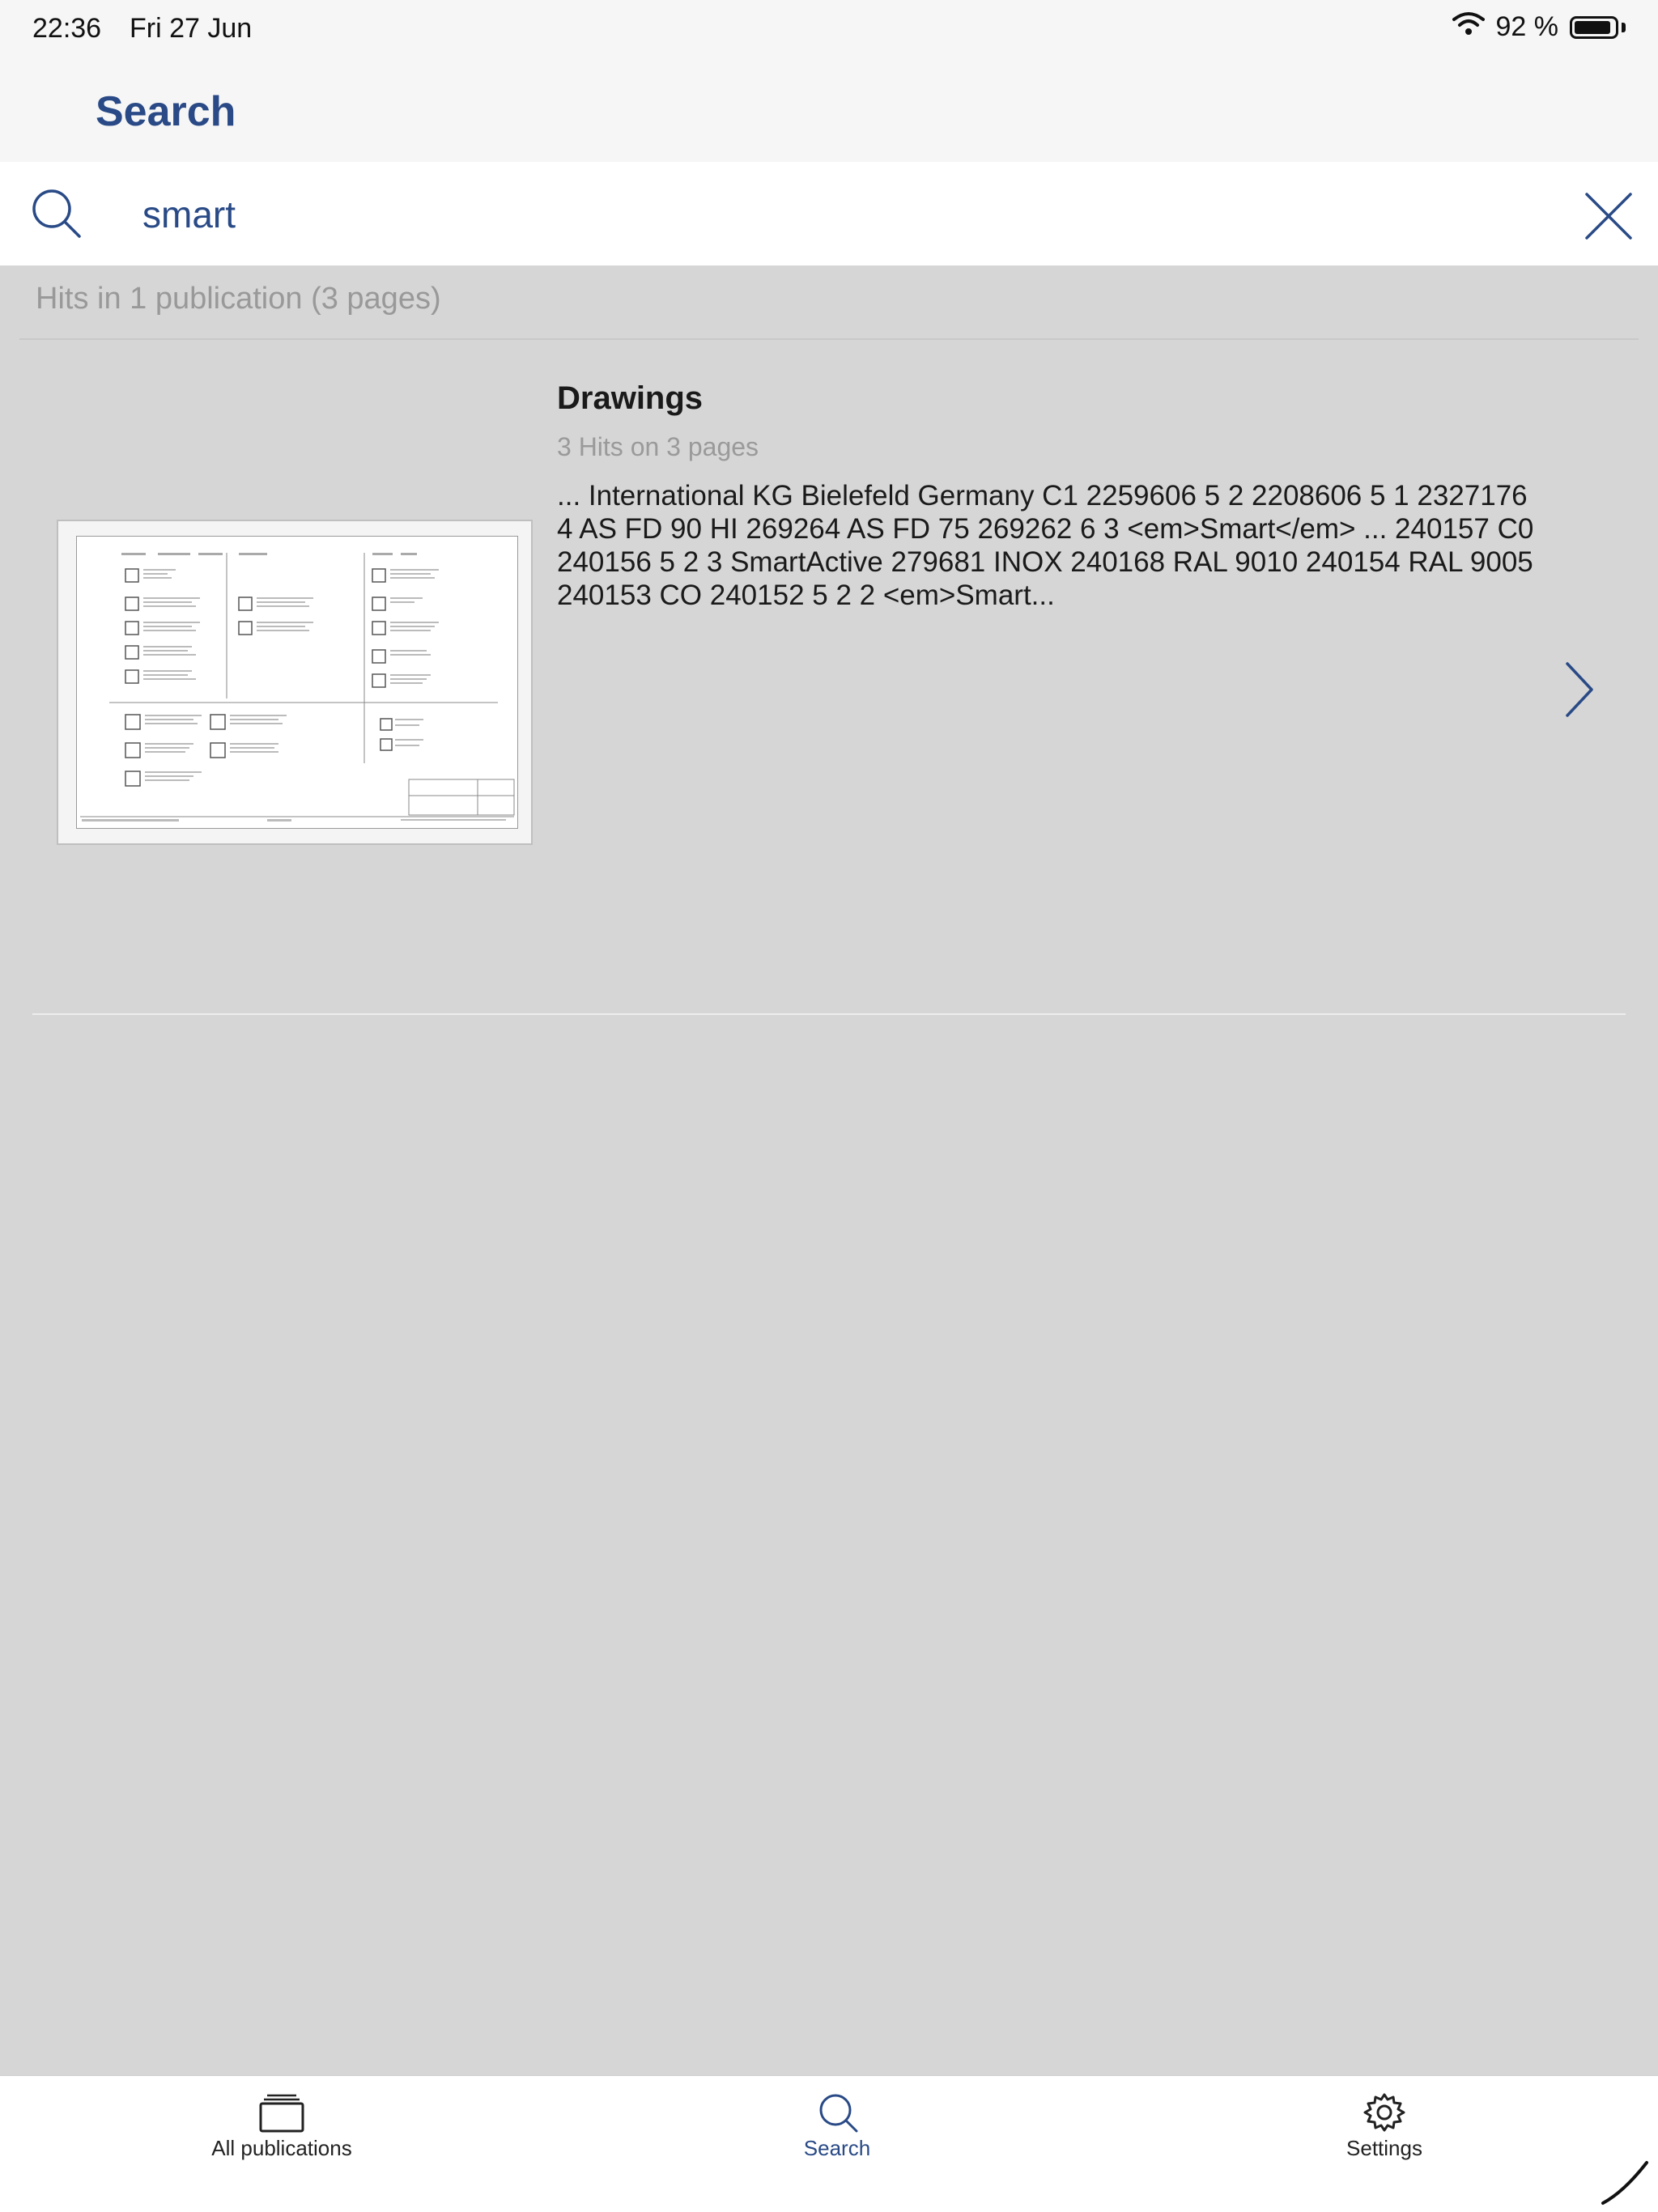  I want to click on result-hit-count: 3 Hits on 3 pages, so click(658, 446).